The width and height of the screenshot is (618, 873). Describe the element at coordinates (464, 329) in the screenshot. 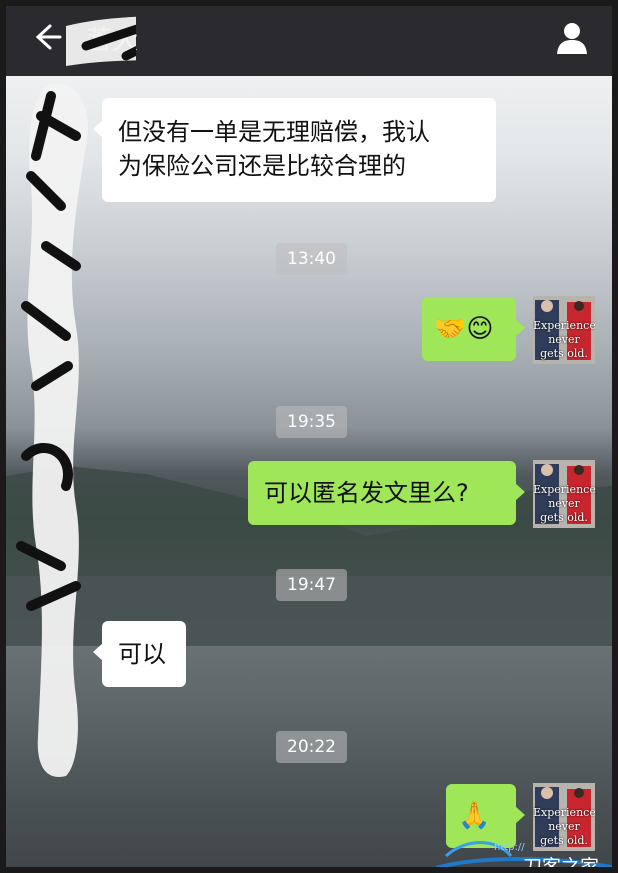

I see `message-text: 🤝😊` at that location.